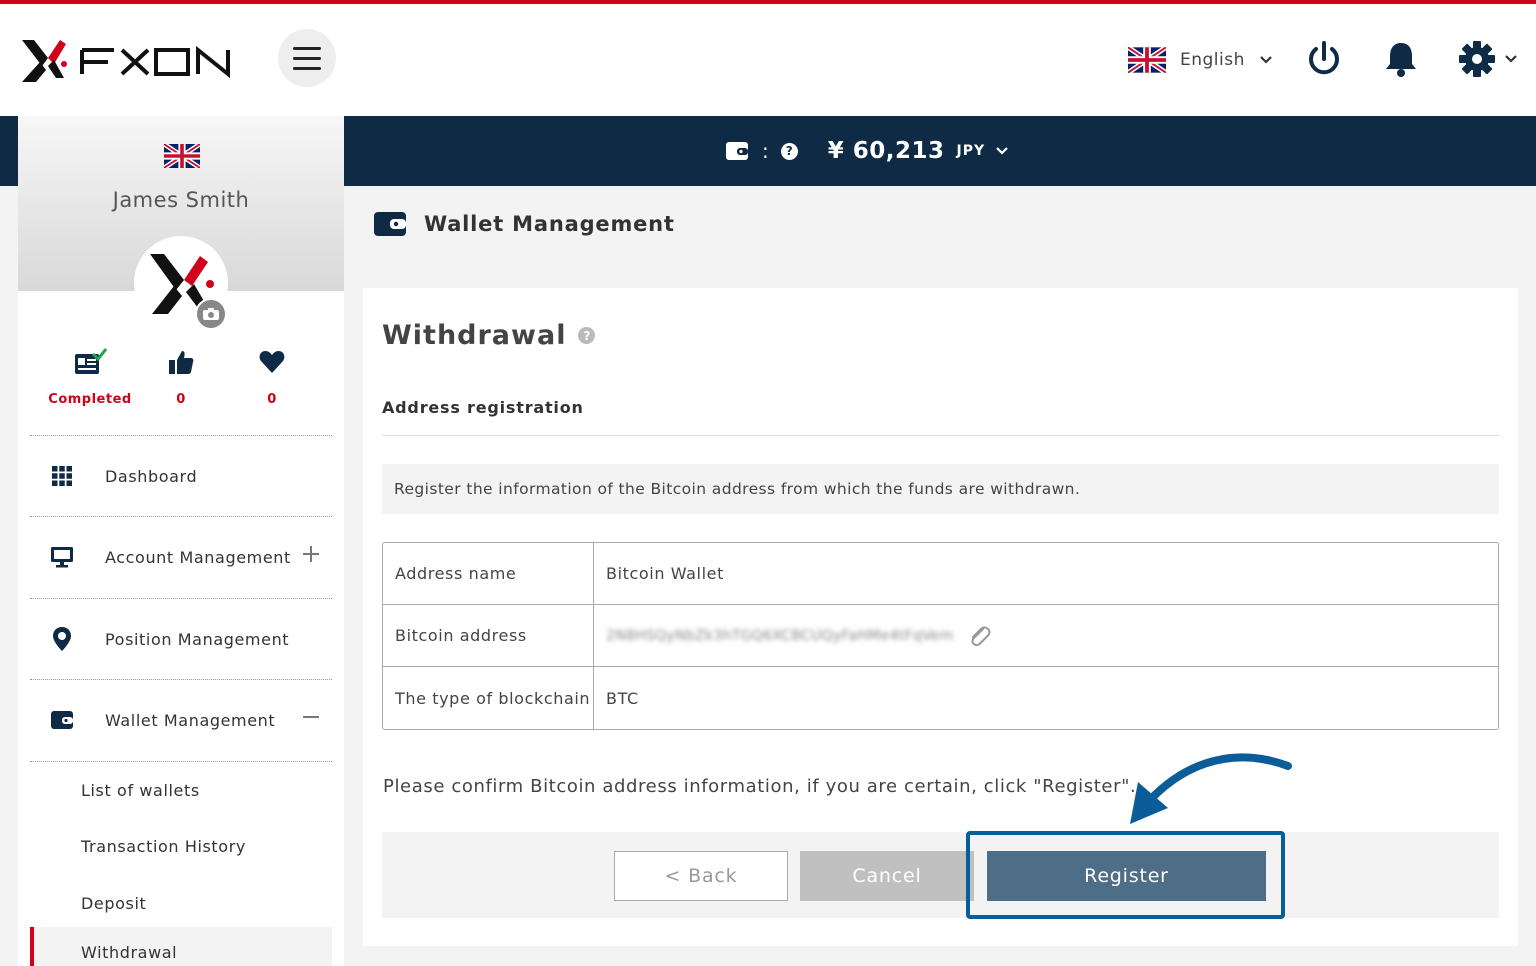  What do you see at coordinates (1401, 61) in the screenshot?
I see `bell-icon` at bounding box center [1401, 61].